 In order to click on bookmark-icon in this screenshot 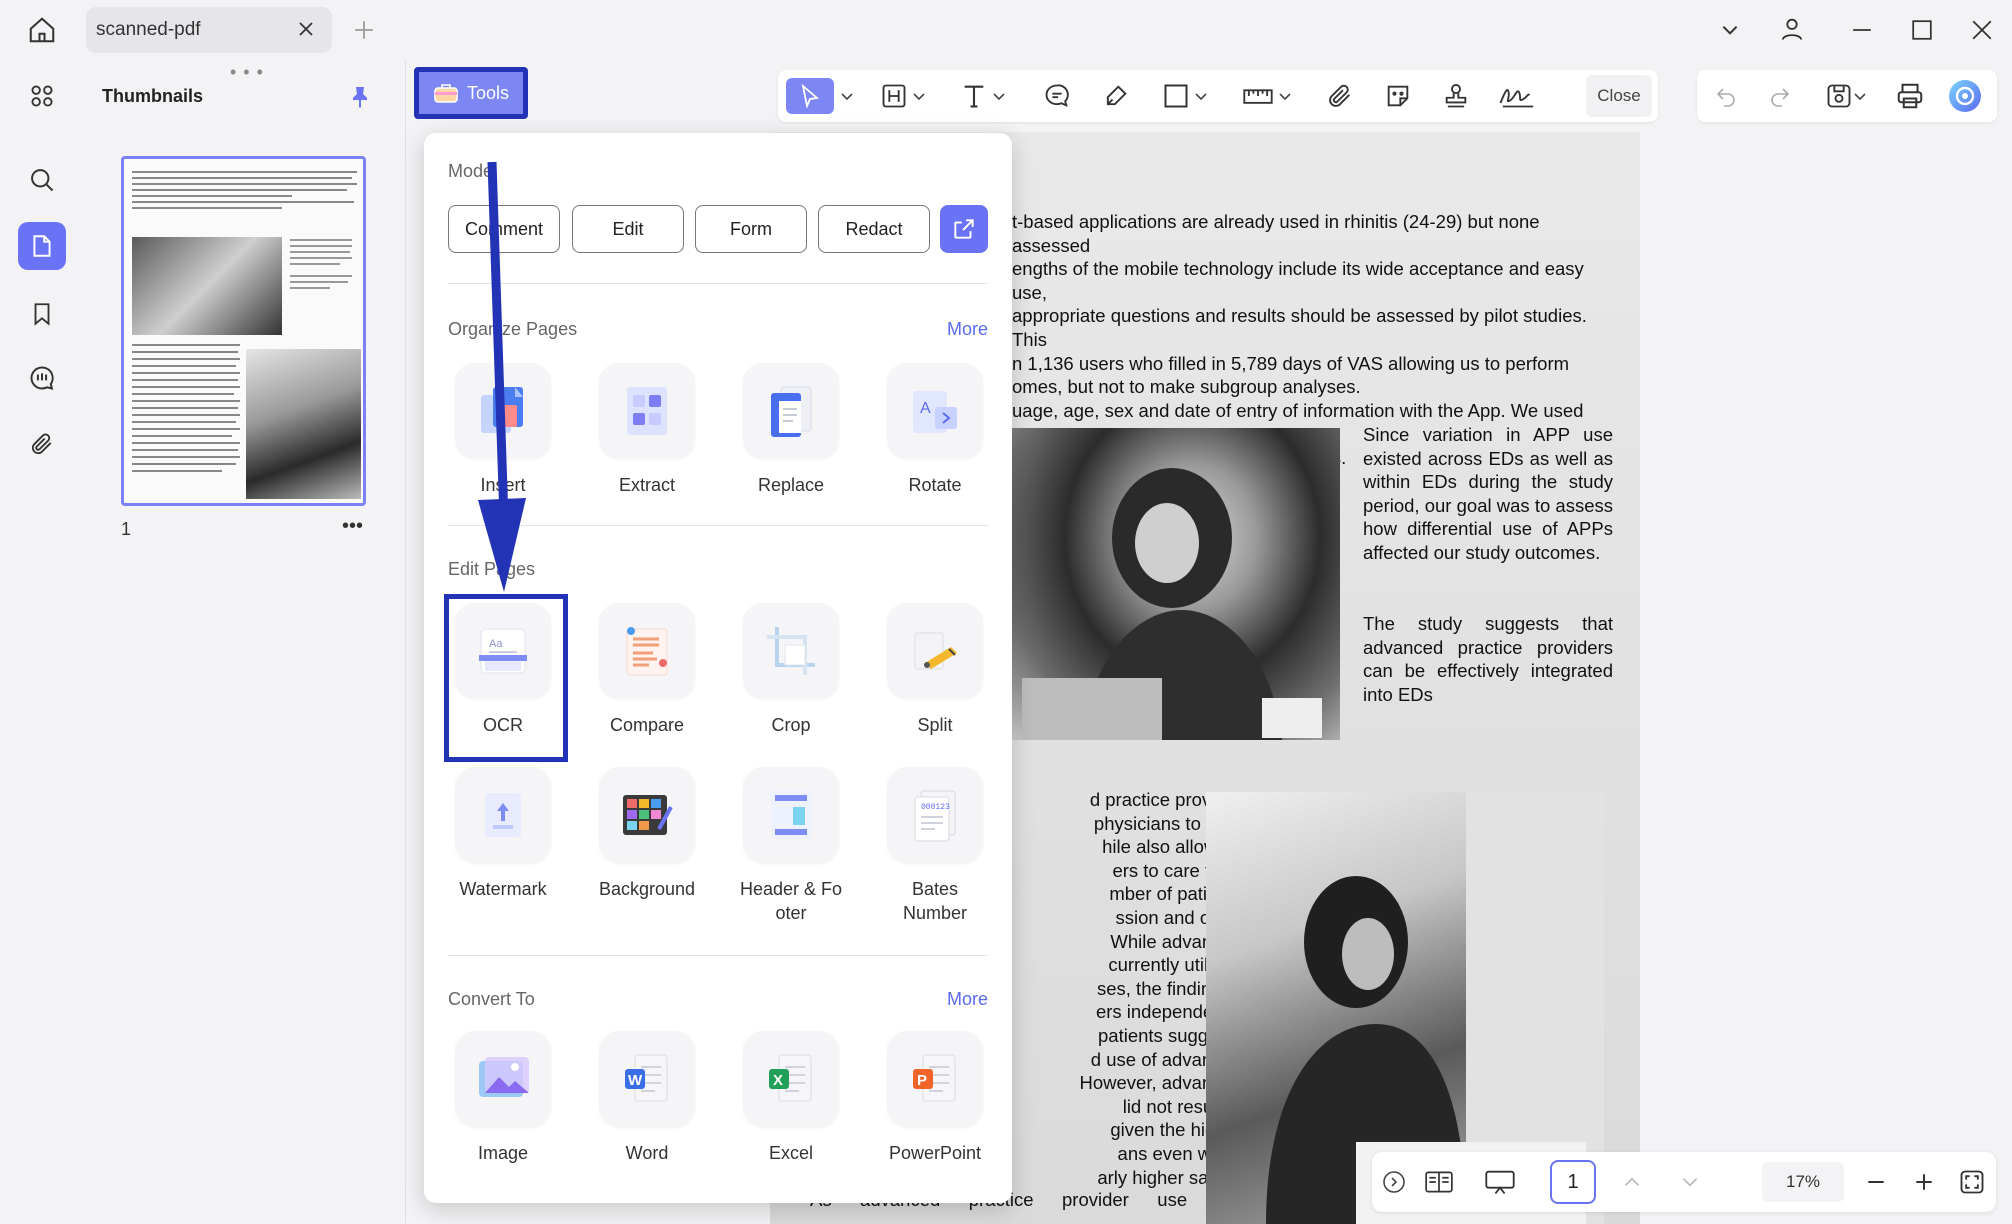, I will do `click(42, 314)`.